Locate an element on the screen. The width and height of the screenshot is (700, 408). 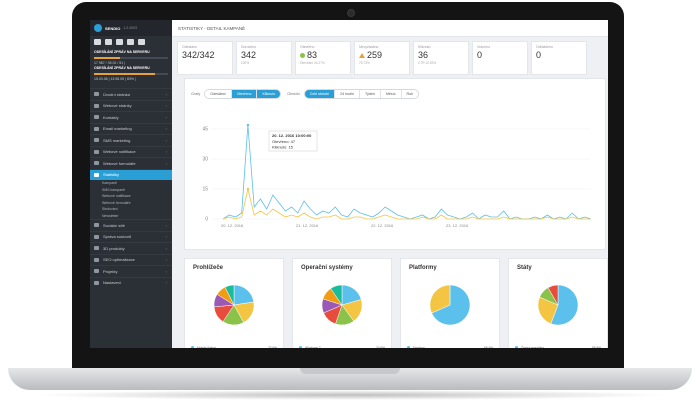
sidebar-item: Správa souborů › is located at coordinates (131, 236).